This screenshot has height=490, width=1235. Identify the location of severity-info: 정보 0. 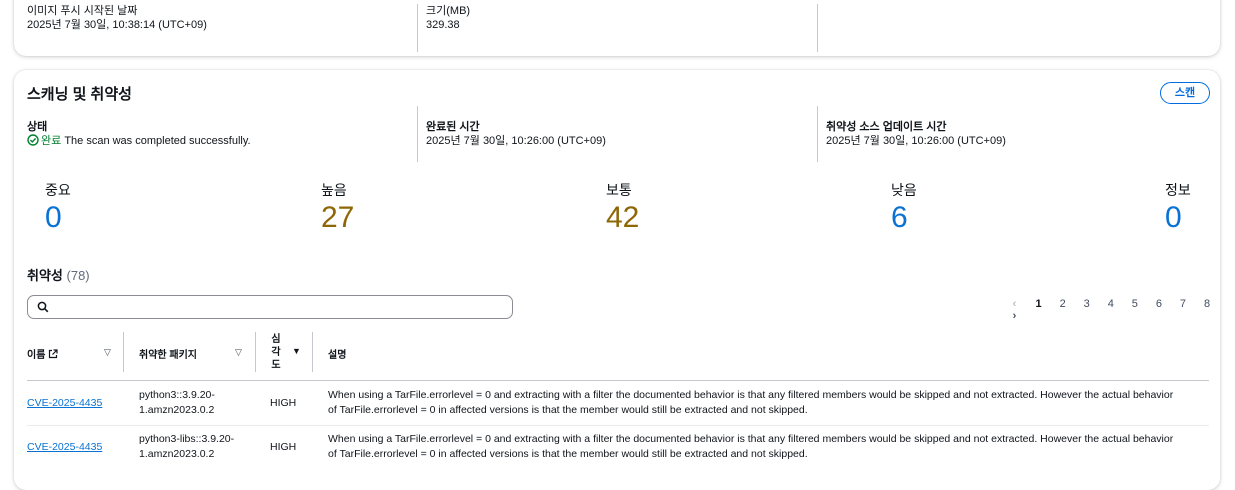
(1178, 208).